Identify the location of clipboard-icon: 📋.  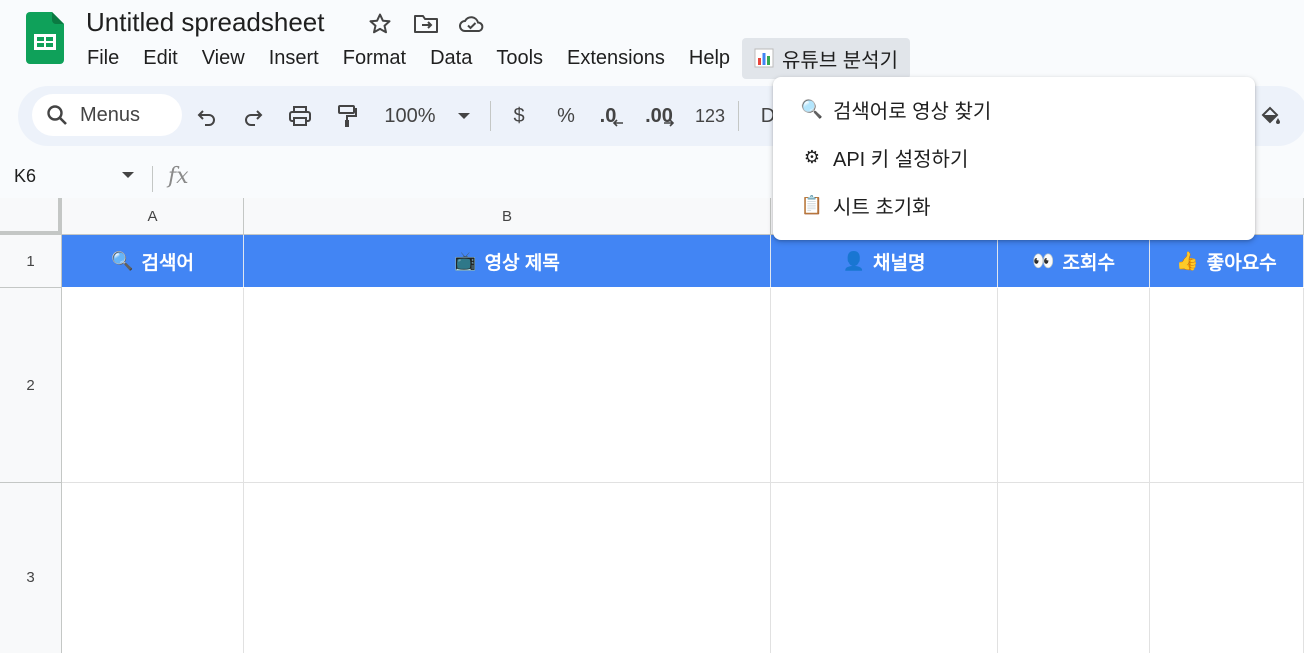
(812, 205).